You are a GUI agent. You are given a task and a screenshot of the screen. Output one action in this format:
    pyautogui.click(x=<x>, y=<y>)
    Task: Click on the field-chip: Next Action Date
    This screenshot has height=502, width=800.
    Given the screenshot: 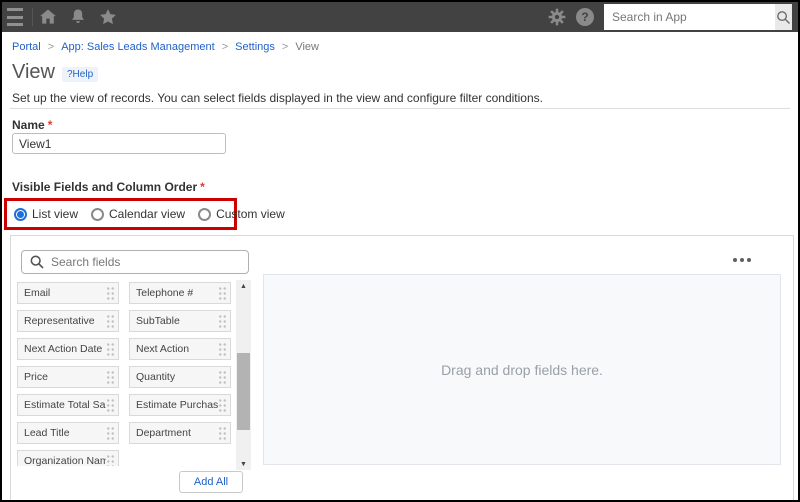 What is the action you would take?
    pyautogui.click(x=68, y=349)
    